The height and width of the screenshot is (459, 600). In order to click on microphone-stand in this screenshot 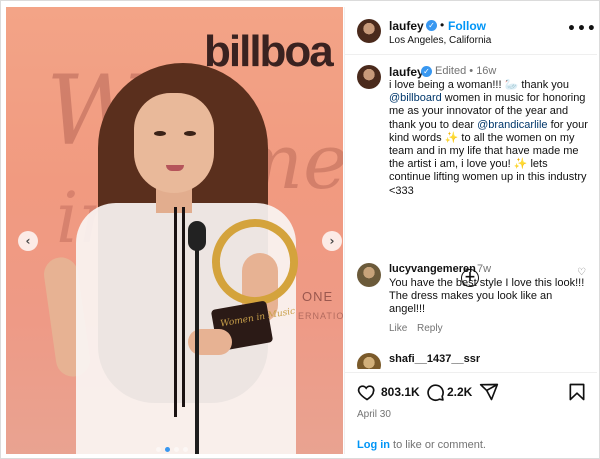, I will do `click(197, 348)`.